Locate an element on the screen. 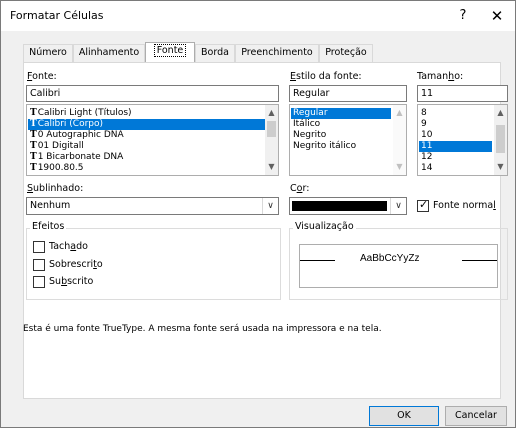 The height and width of the screenshot is (428, 516). underline-value: Nenhum is located at coordinates (50, 205).